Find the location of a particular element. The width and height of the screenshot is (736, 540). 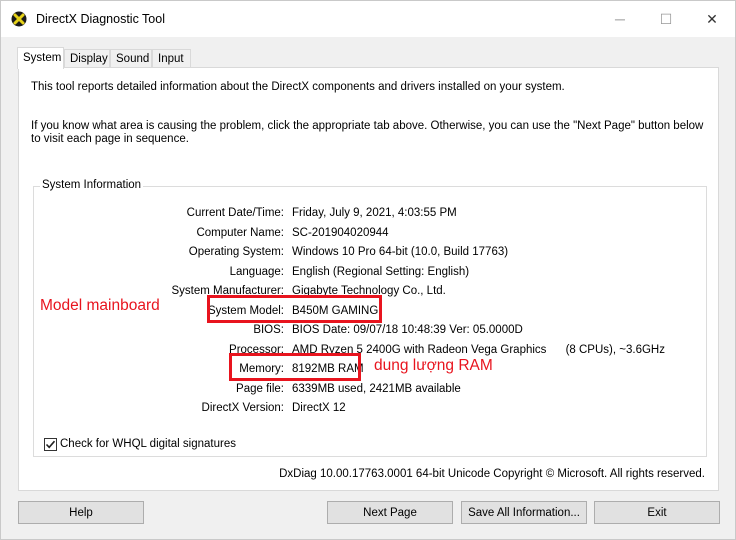

directx-icon is located at coordinates (19, 19).